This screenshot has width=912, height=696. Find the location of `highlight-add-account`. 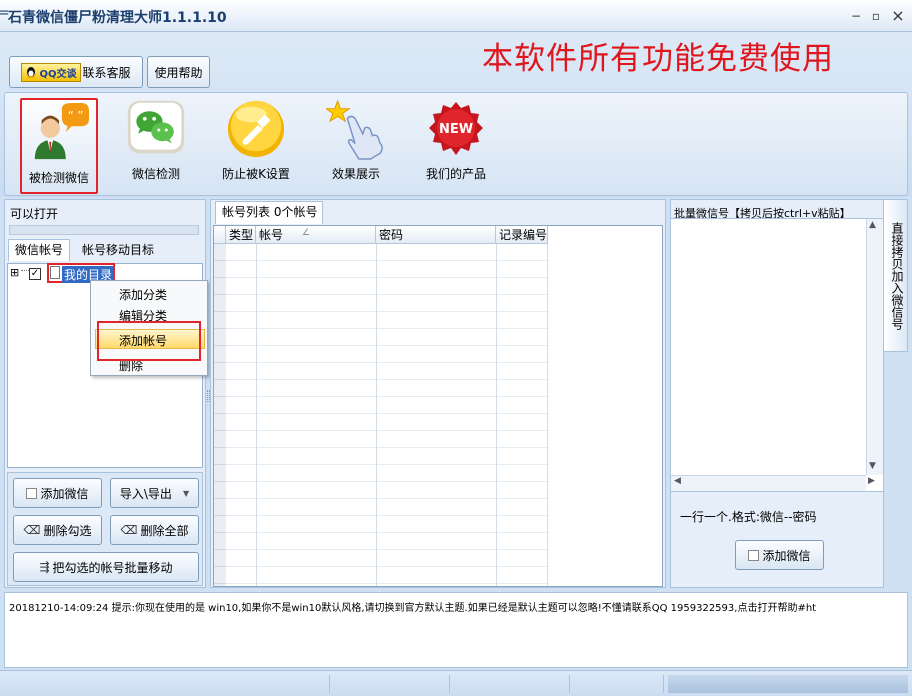

highlight-add-account is located at coordinates (149, 341).